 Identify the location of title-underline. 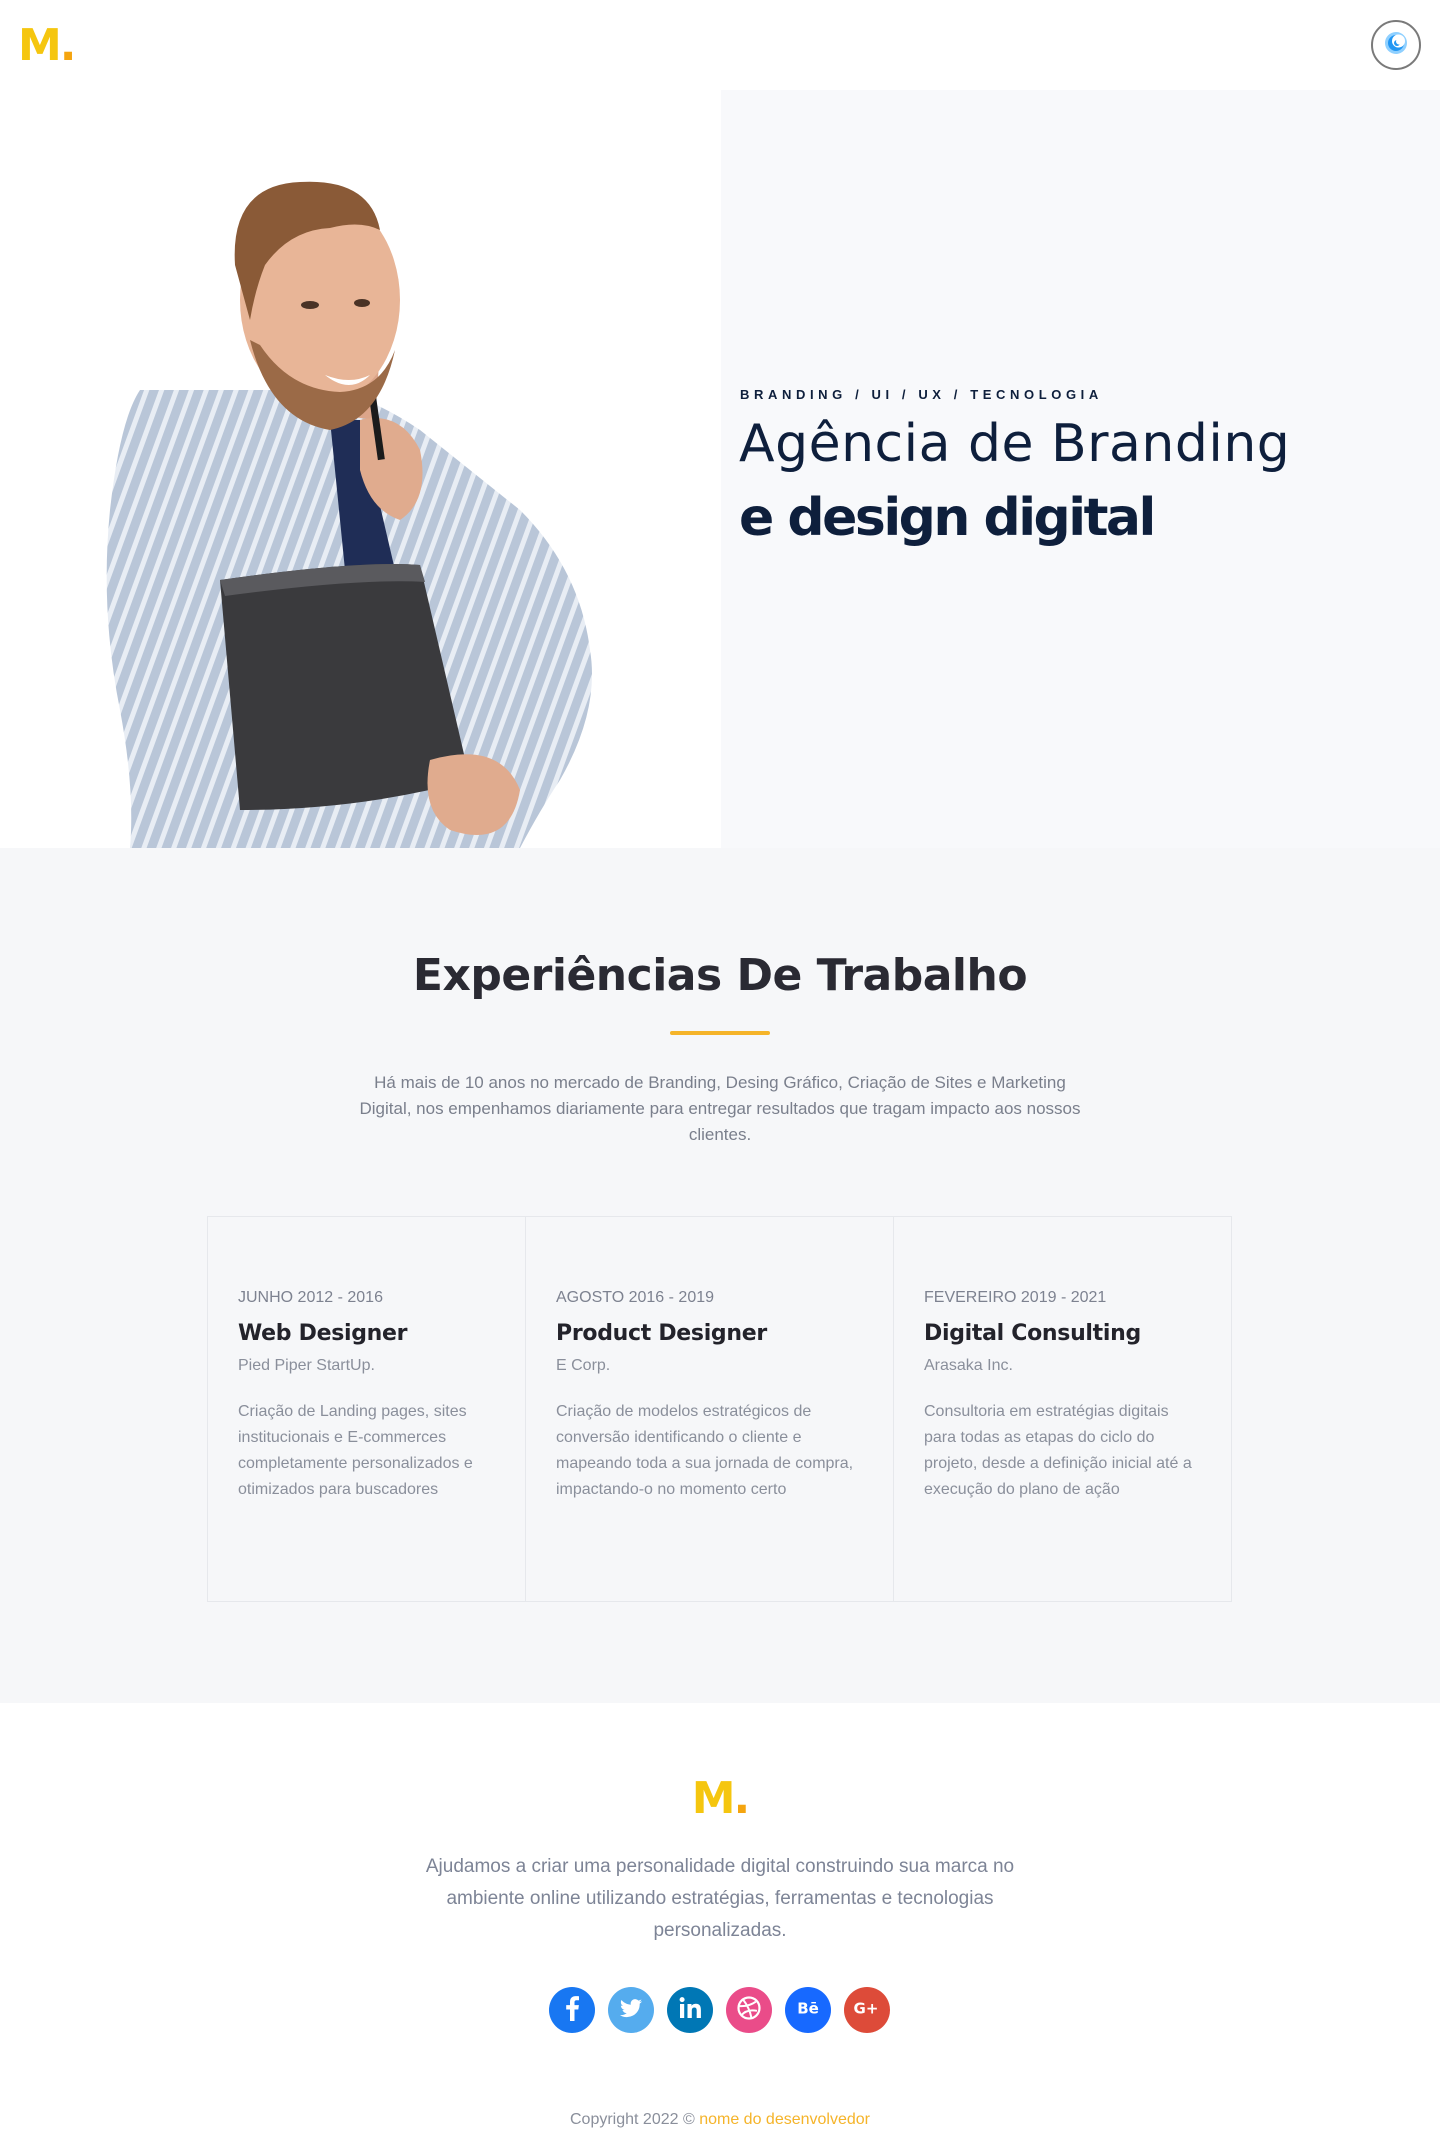
(720, 1033).